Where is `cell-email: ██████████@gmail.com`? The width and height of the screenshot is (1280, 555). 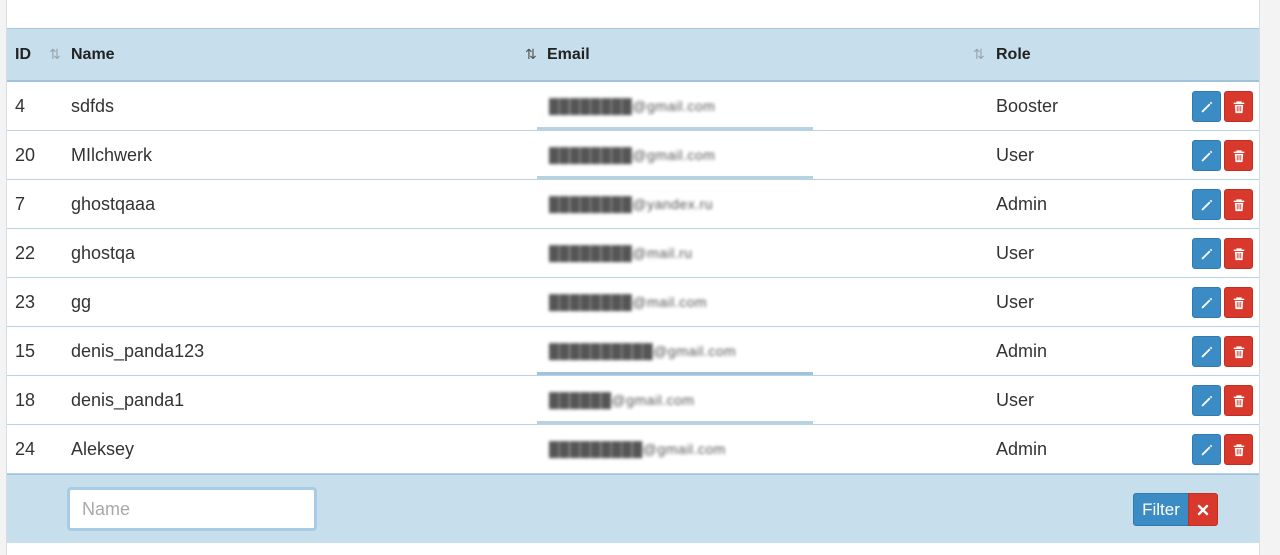 cell-email: ██████████@gmail.com is located at coordinates (675, 351).